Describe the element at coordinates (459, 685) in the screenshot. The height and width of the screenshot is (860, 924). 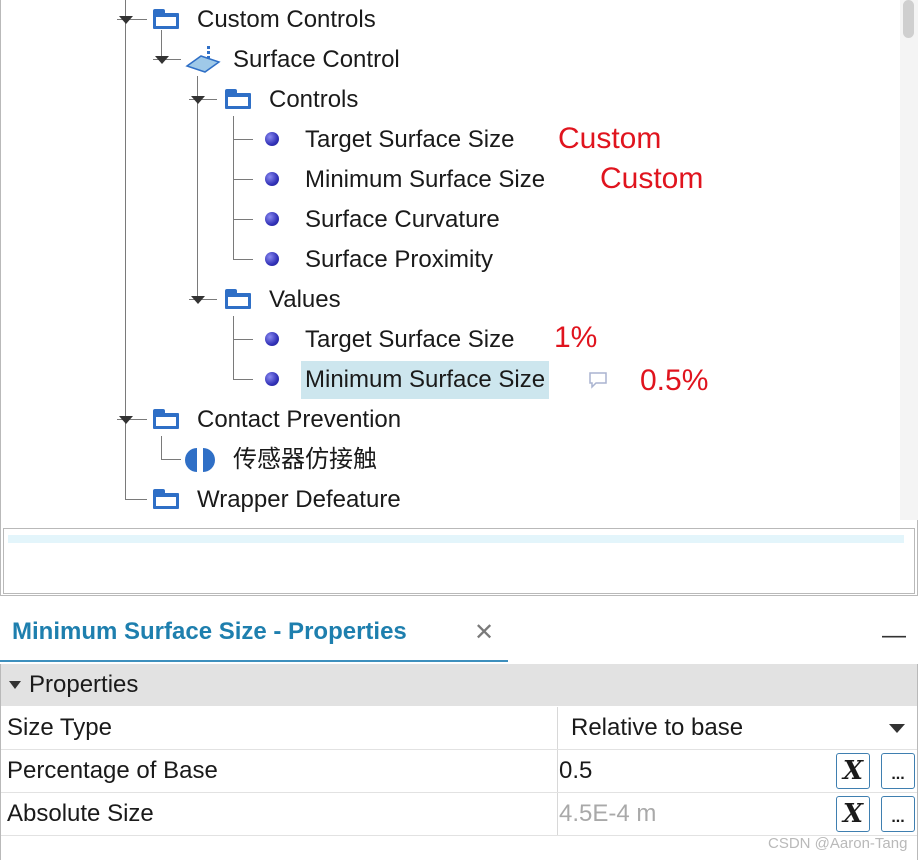
I see `properties-section-header: Properties` at that location.